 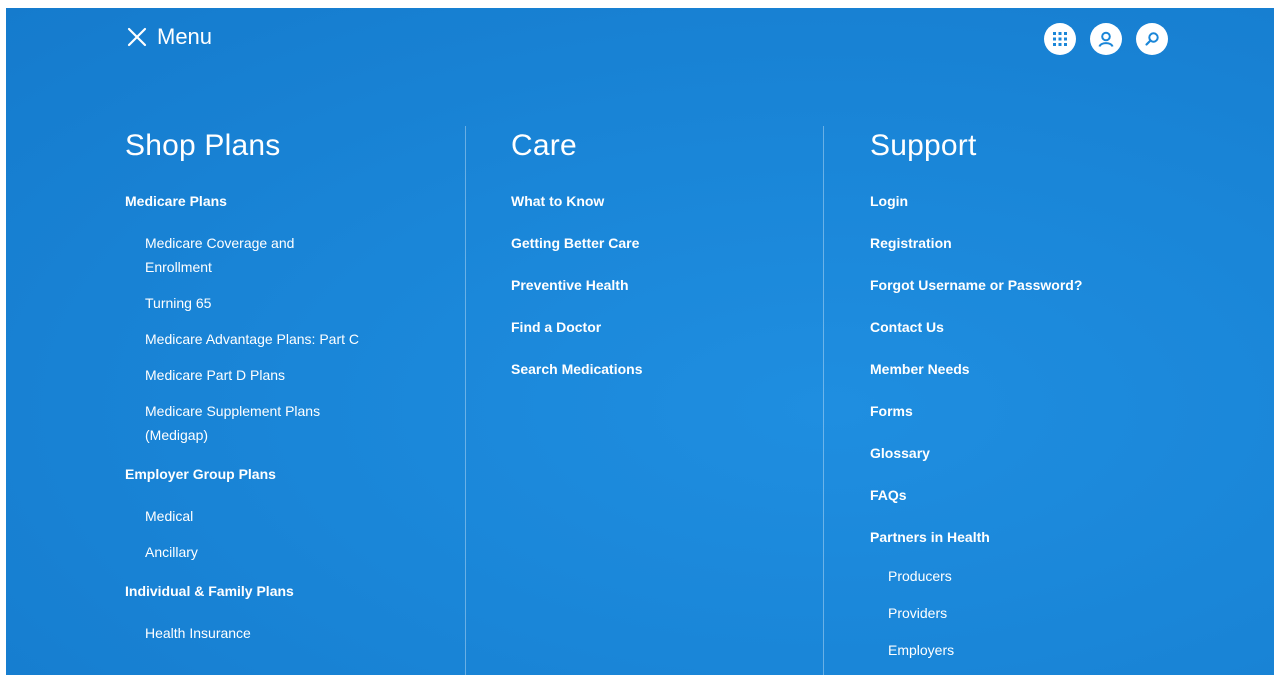 I want to click on apps-grid-icon, so click(x=1060, y=39).